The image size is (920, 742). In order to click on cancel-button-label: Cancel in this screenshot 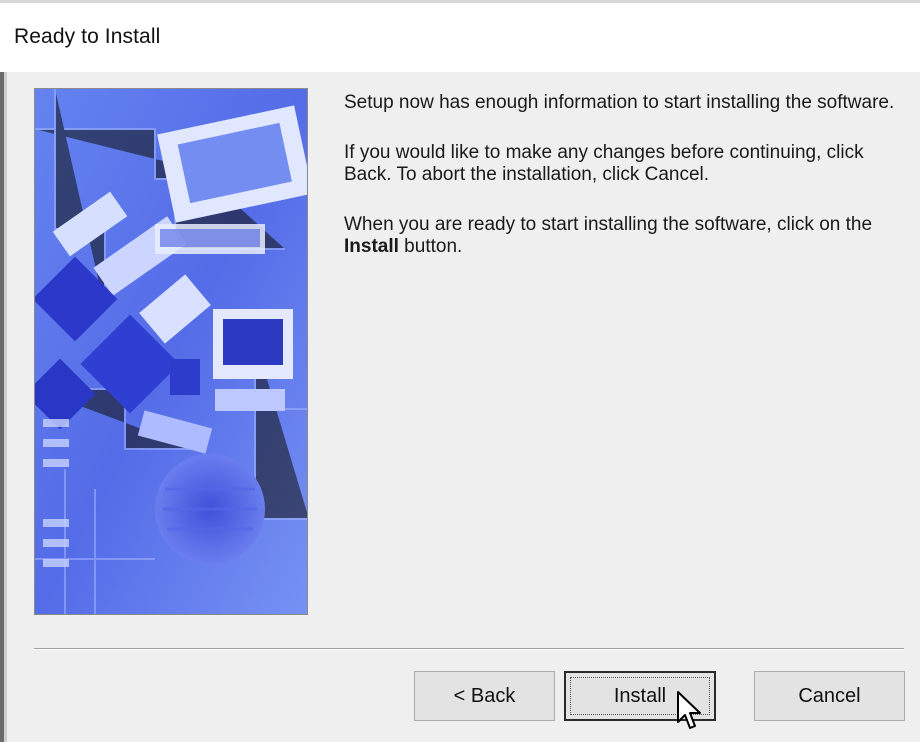, I will do `click(829, 695)`.